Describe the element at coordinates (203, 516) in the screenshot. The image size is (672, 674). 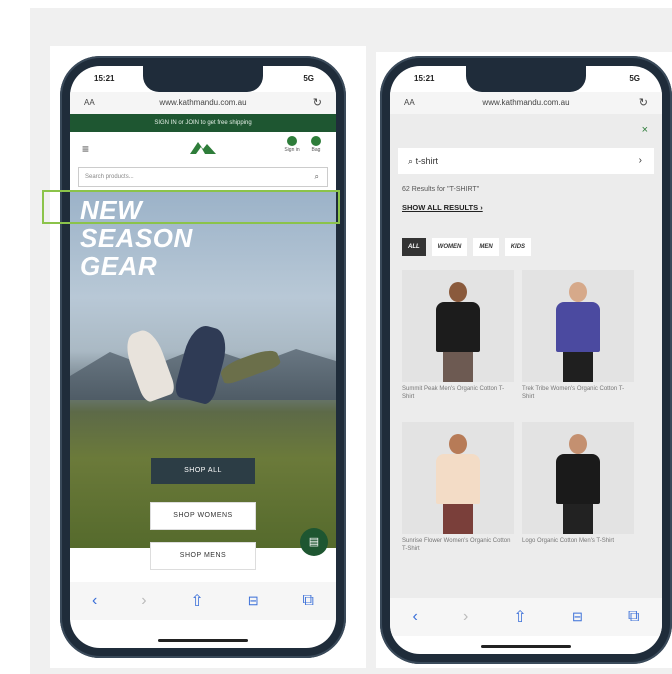
I see `shop-womens-button: SHOP WOMENS` at that location.